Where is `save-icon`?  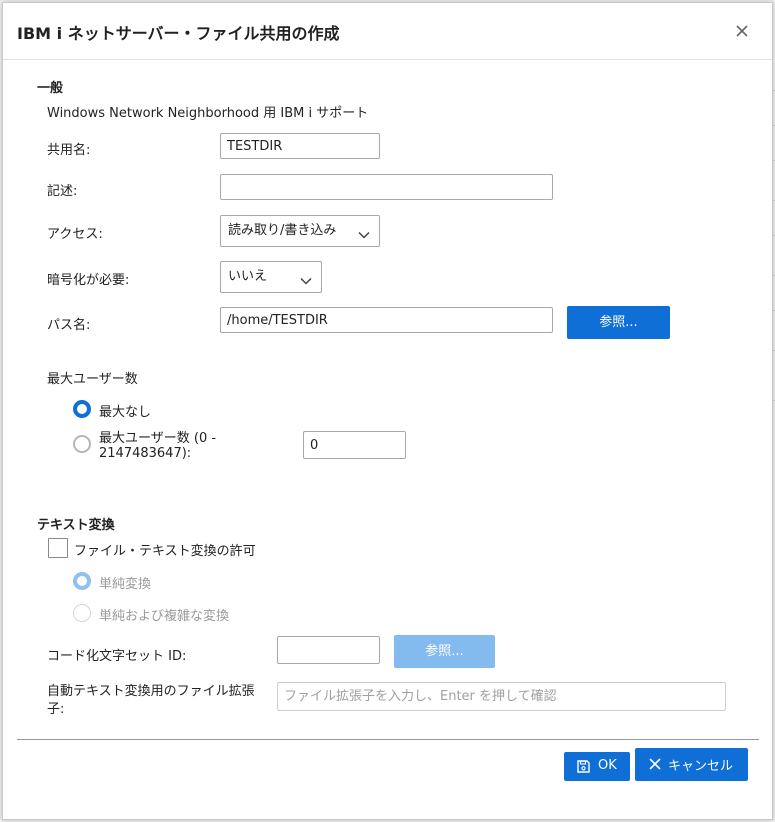 save-icon is located at coordinates (583, 768).